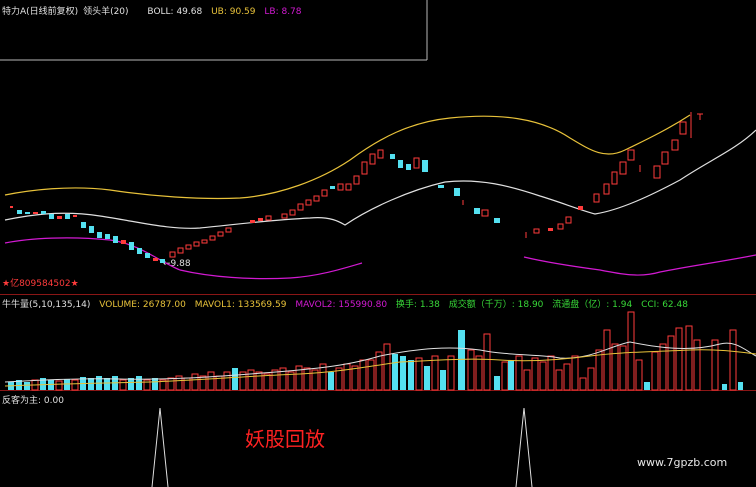  I want to click on mavol1-line, so click(380, 362).